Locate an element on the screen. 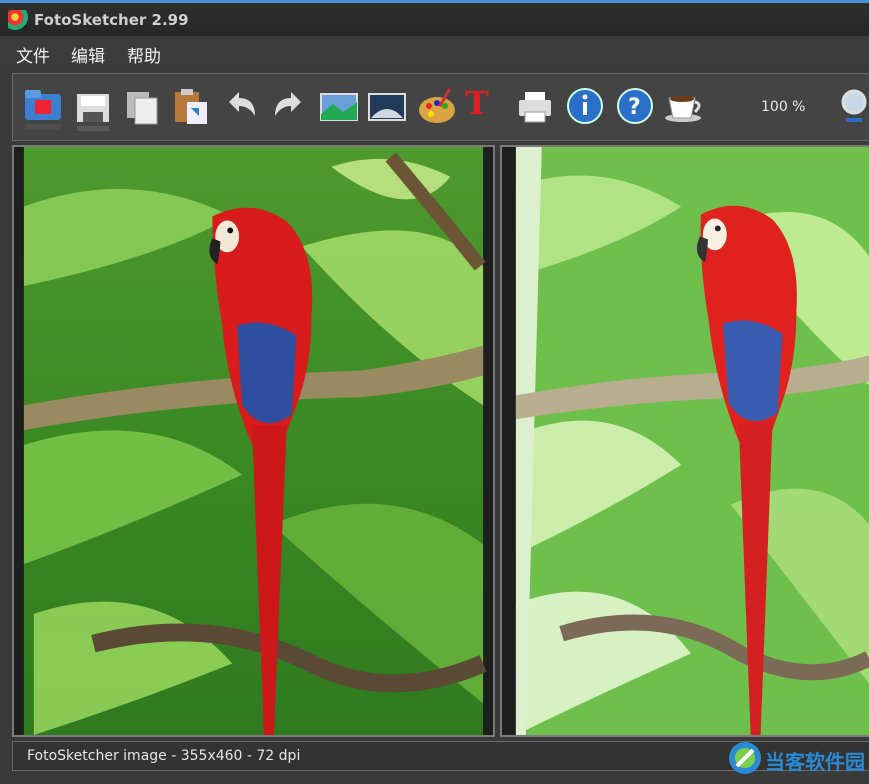  open-folder-icon is located at coordinates (43, 109).